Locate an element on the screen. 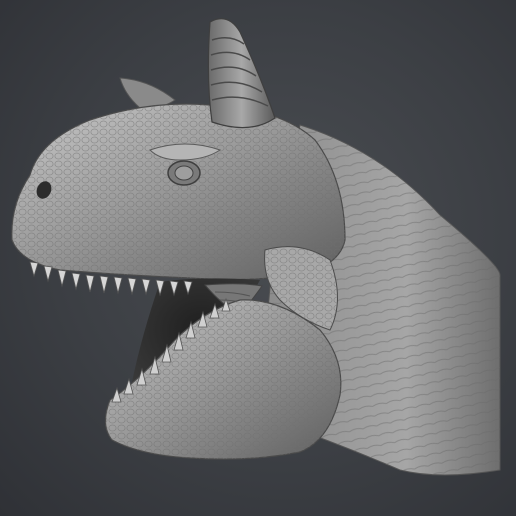  eye is located at coordinates (184, 173).